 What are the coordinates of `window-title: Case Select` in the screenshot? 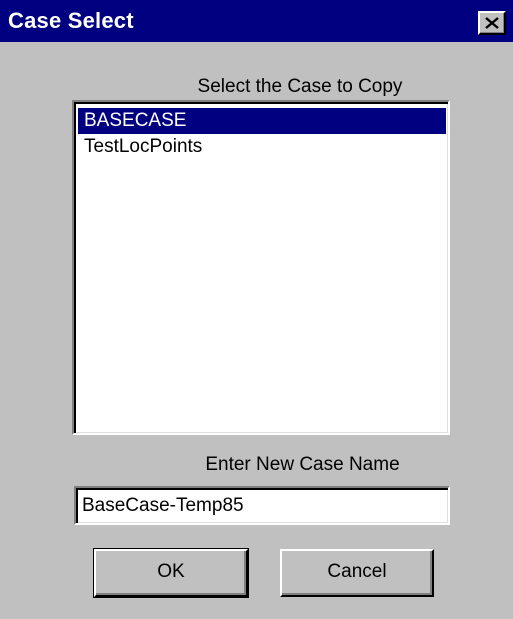 It's located at (71, 20).